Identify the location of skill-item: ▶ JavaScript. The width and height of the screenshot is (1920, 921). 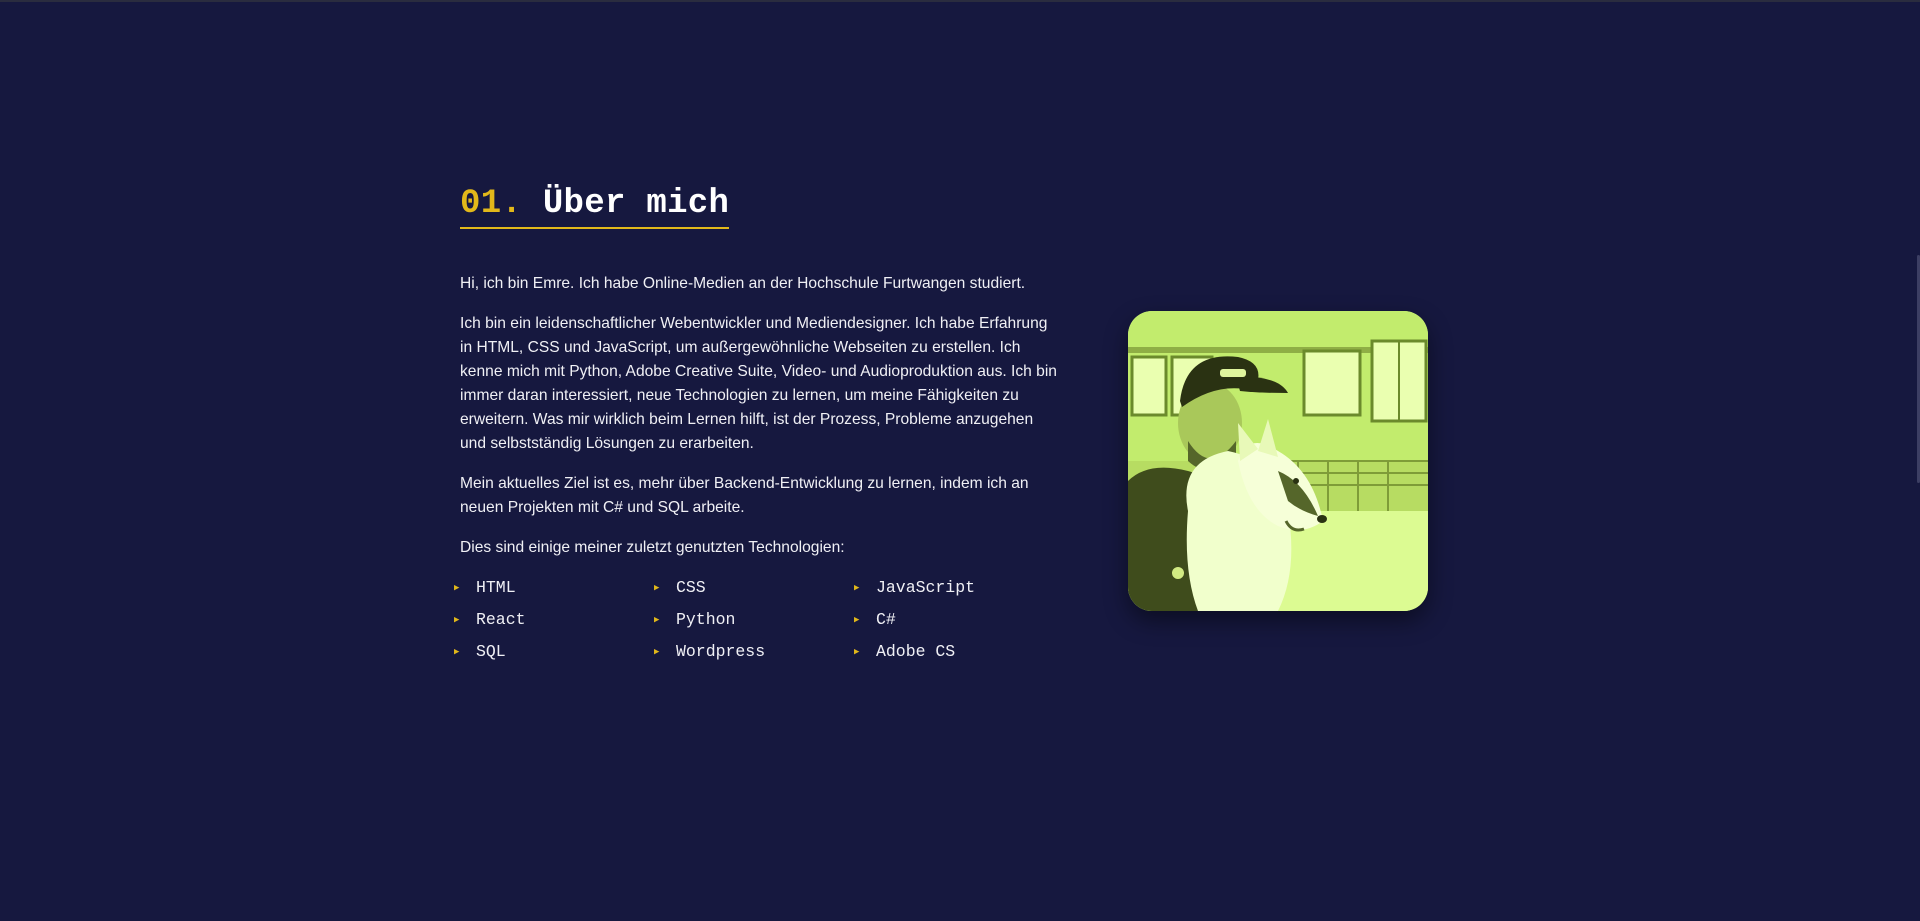
(954, 588).